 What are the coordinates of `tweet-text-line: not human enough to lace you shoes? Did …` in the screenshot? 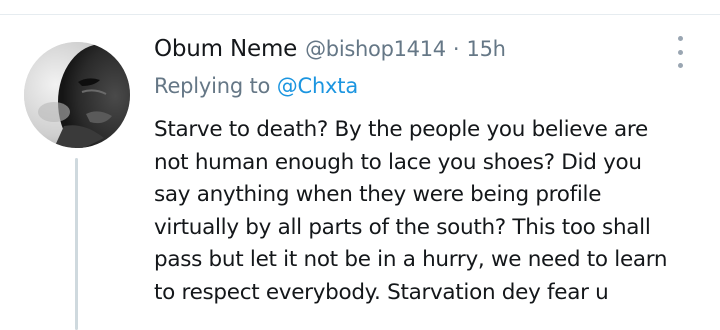 It's located at (398, 162).